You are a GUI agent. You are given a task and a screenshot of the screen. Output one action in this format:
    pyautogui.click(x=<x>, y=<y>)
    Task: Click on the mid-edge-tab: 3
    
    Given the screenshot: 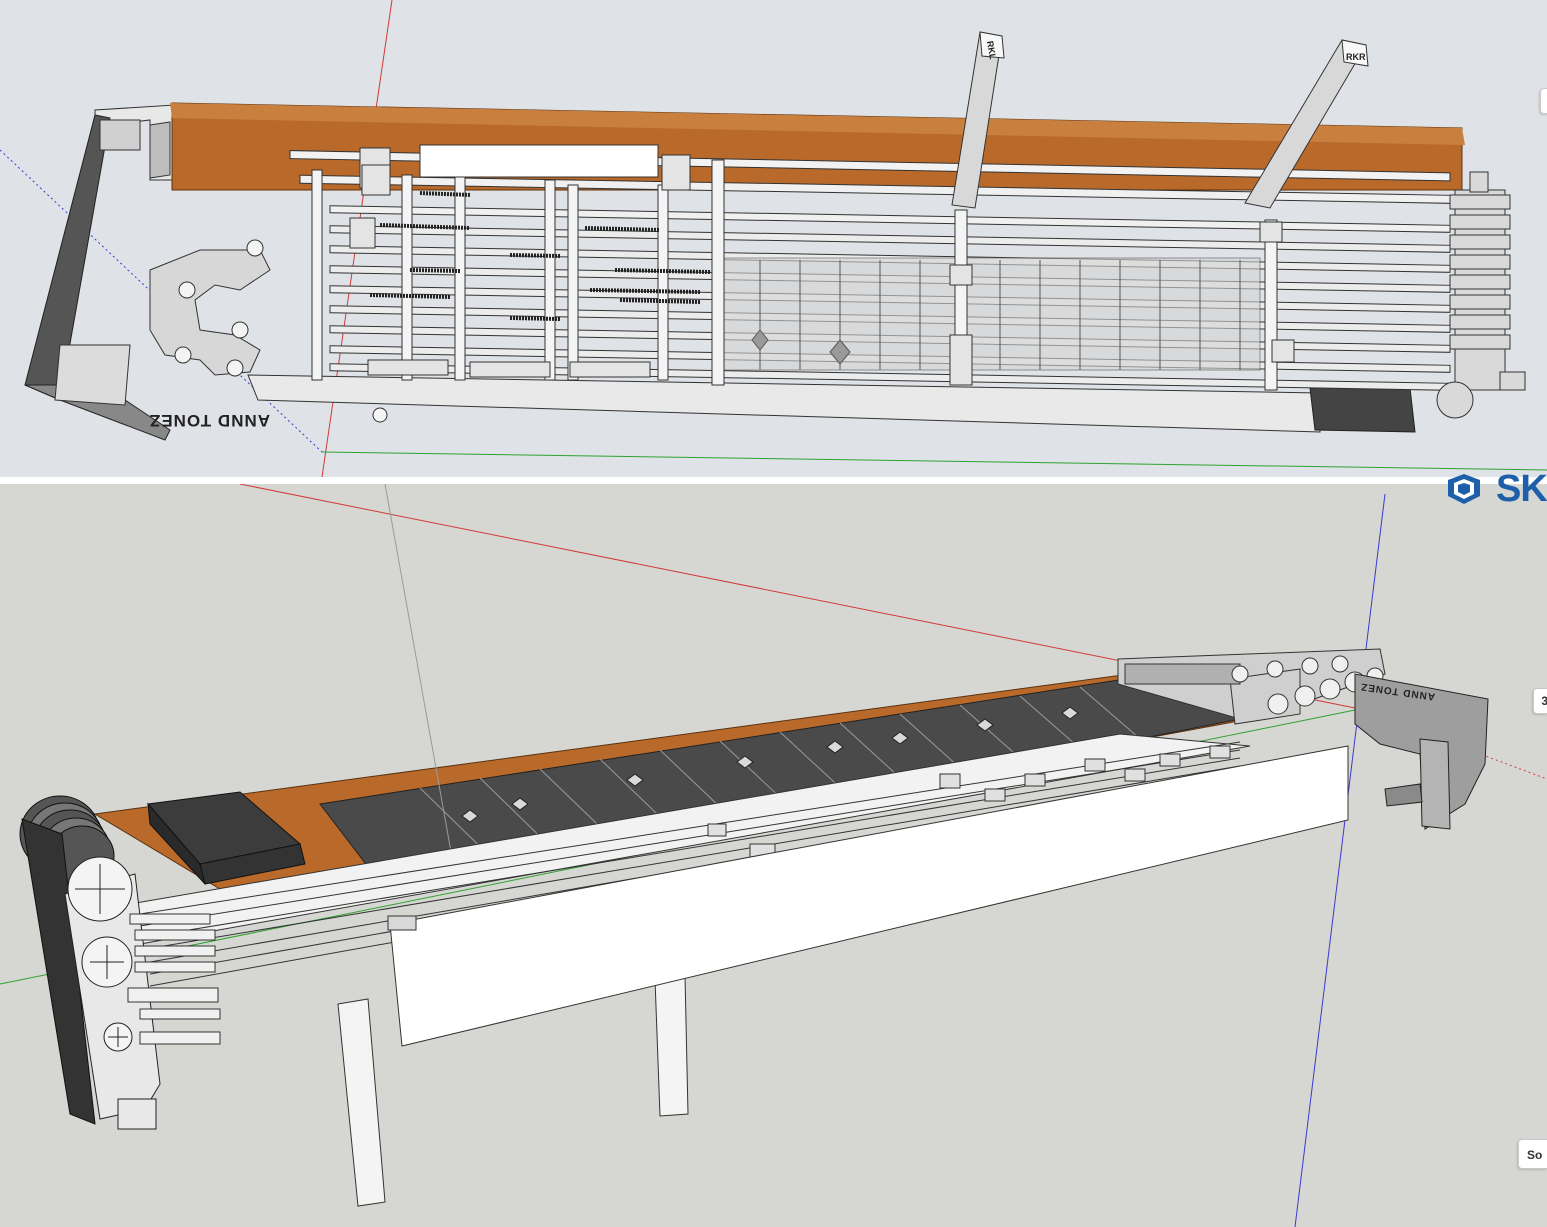 What is the action you would take?
    pyautogui.click(x=1540, y=701)
    